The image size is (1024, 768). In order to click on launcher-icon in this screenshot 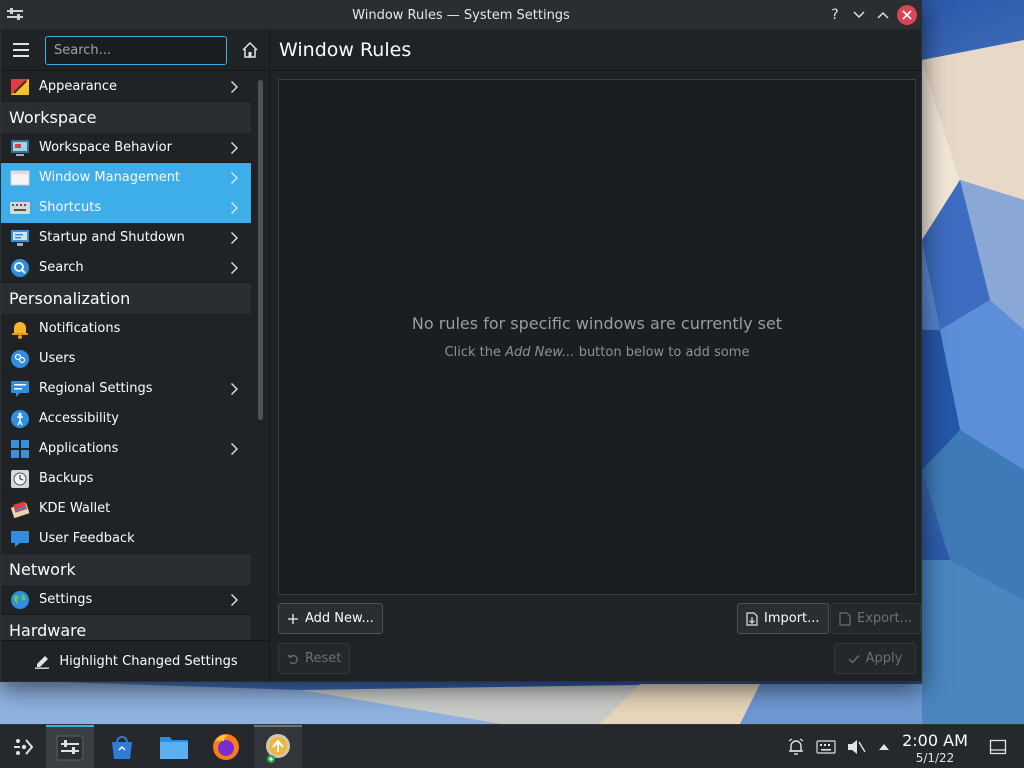, I will do `click(24, 747)`.